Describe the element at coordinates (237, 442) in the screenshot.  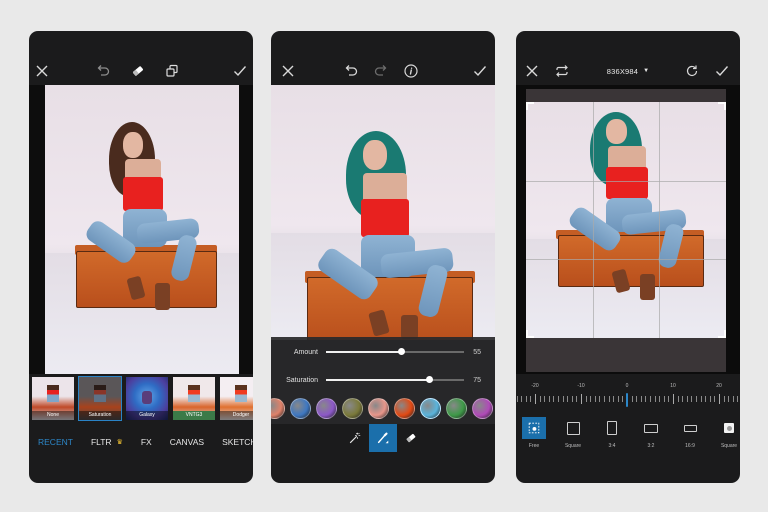
I see `tab-sketch: SKETCH` at that location.